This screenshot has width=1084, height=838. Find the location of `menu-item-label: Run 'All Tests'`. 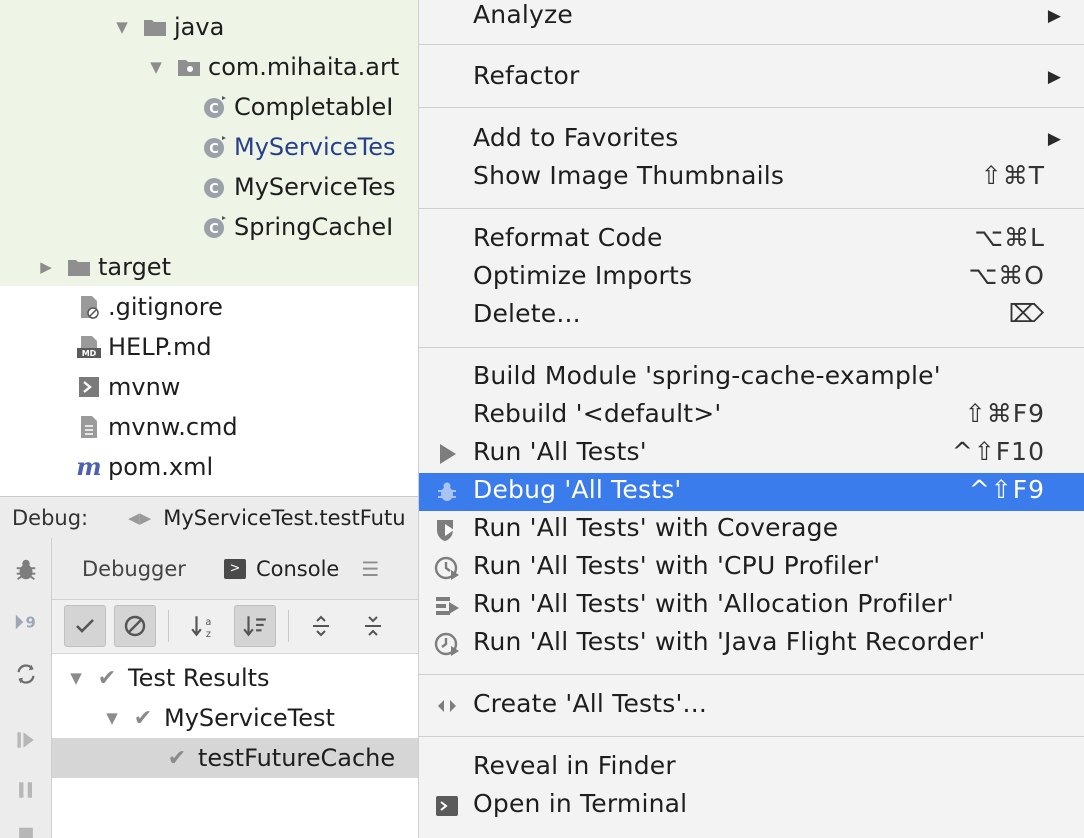

menu-item-label: Run 'All Tests' is located at coordinates (560, 451).